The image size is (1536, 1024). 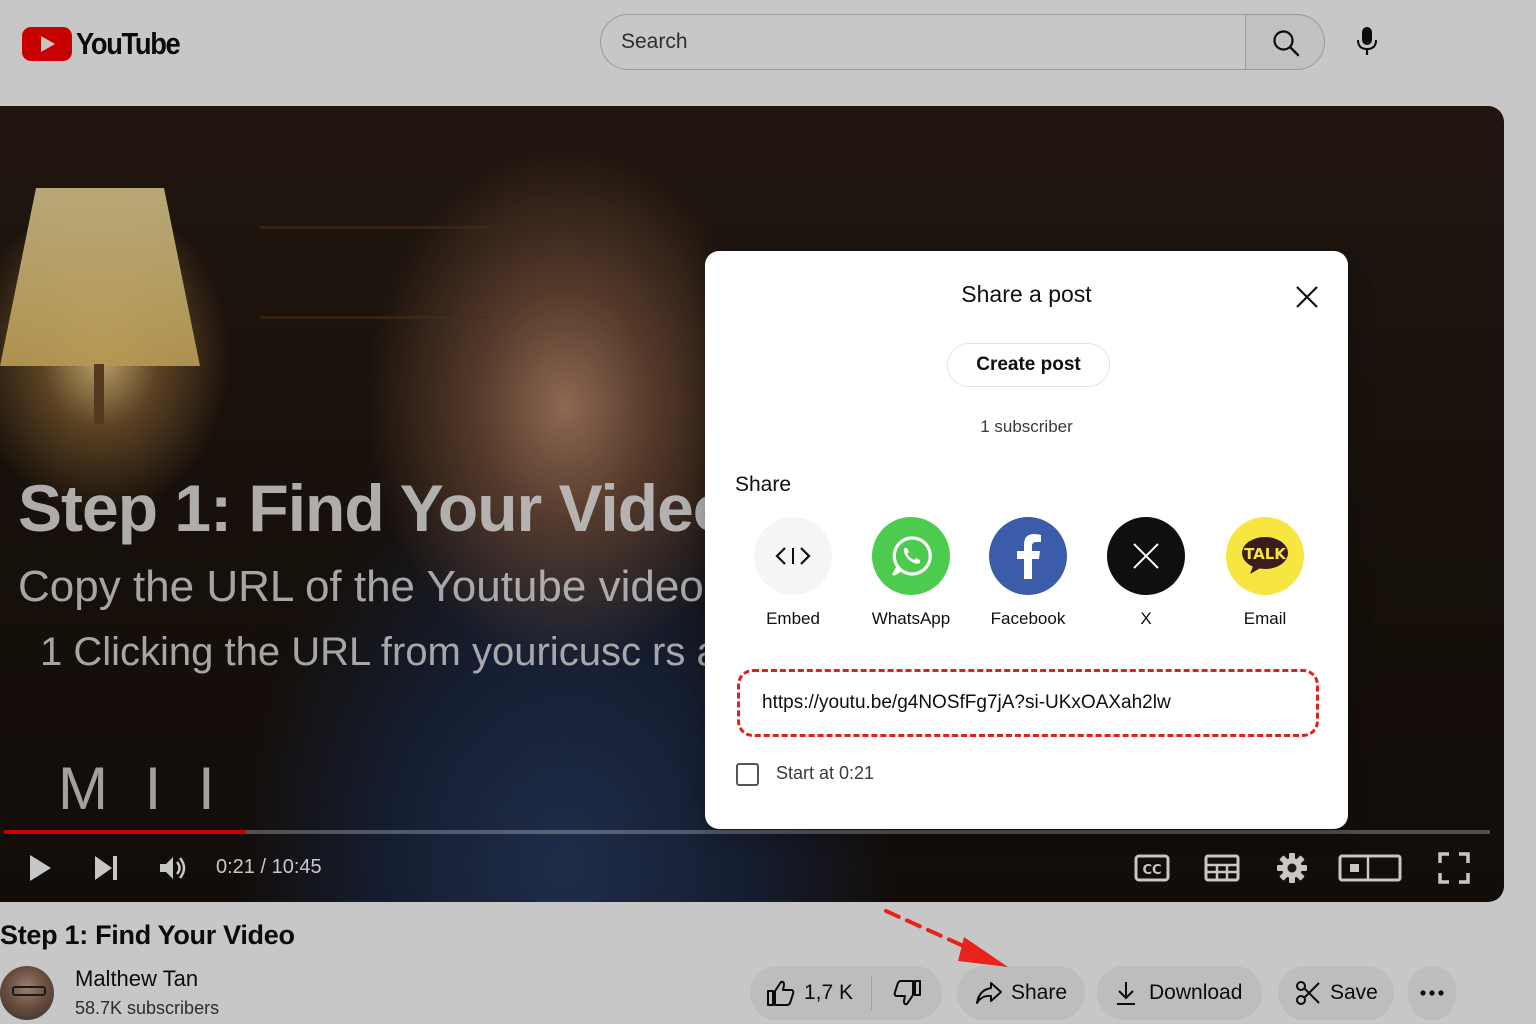 I want to click on whatsapp-circle, so click(x=911, y=556).